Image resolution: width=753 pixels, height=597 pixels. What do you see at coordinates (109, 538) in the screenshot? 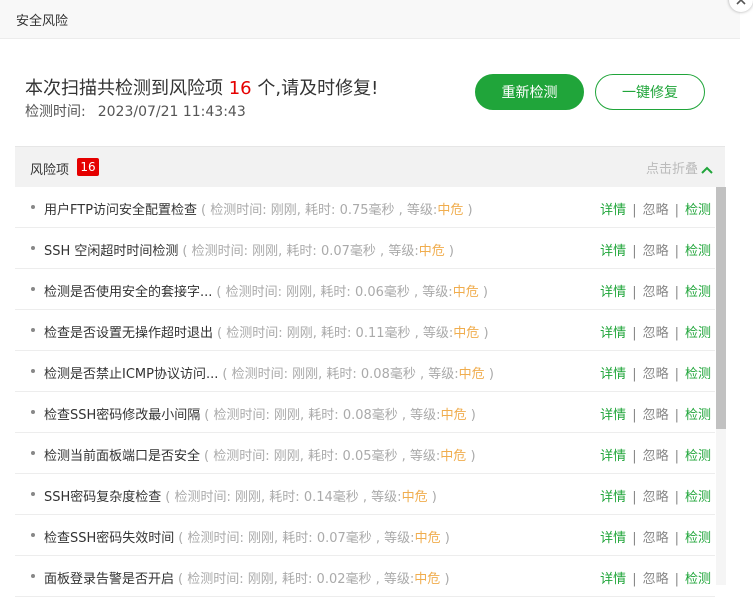
I see `risk-item-name: 检查SSH密码失效时间` at bounding box center [109, 538].